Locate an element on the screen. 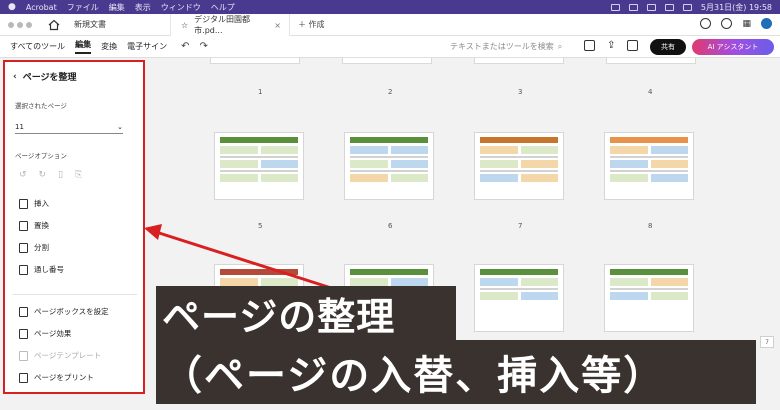 This screenshot has width=780, height=410. menu-file: ファイル is located at coordinates (83, 7).